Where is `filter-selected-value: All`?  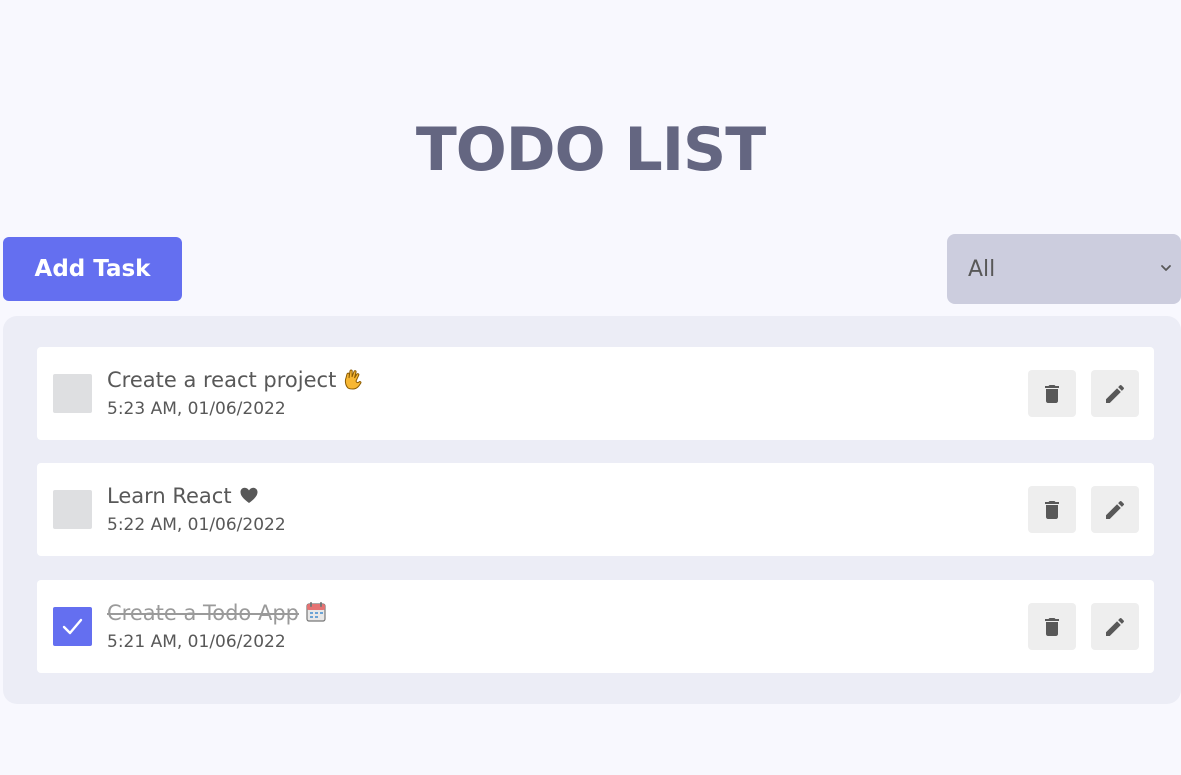 filter-selected-value: All is located at coordinates (982, 269).